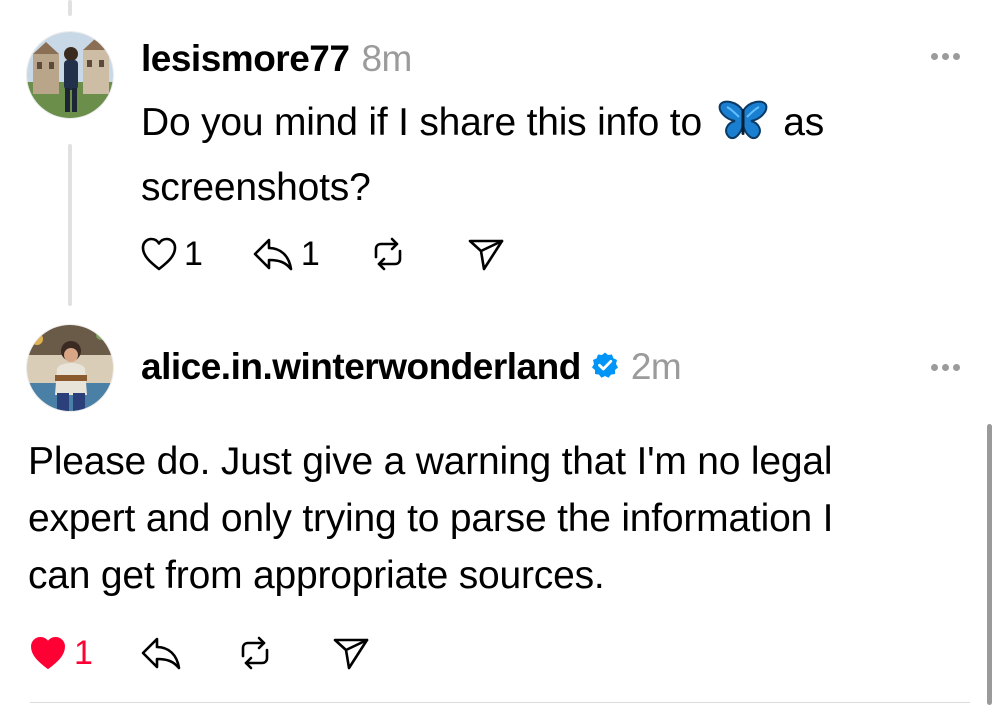 This screenshot has width=1000, height=705. What do you see at coordinates (500, 702) in the screenshot?
I see `divider` at bounding box center [500, 702].